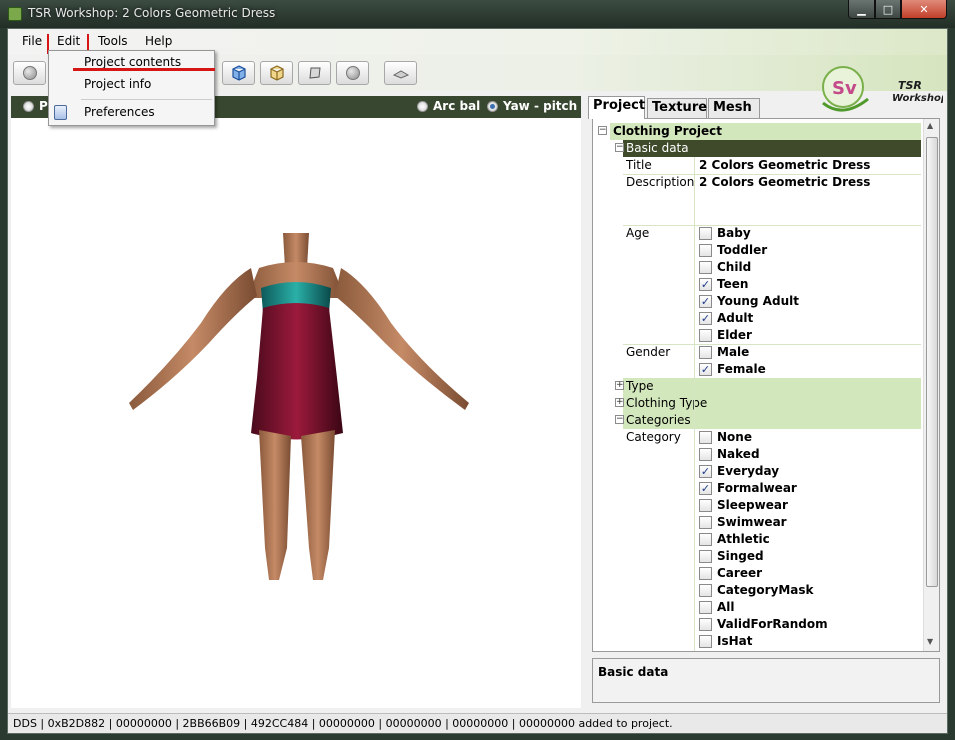 The width and height of the screenshot is (955, 740). What do you see at coordinates (638, 233) in the screenshot?
I see `field-age-label: Age` at bounding box center [638, 233].